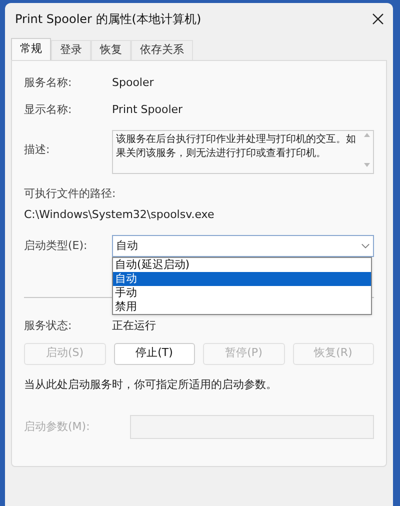 This screenshot has height=506, width=400. Describe the element at coordinates (365, 246) in the screenshot. I see `chevron-down-icon` at that location.